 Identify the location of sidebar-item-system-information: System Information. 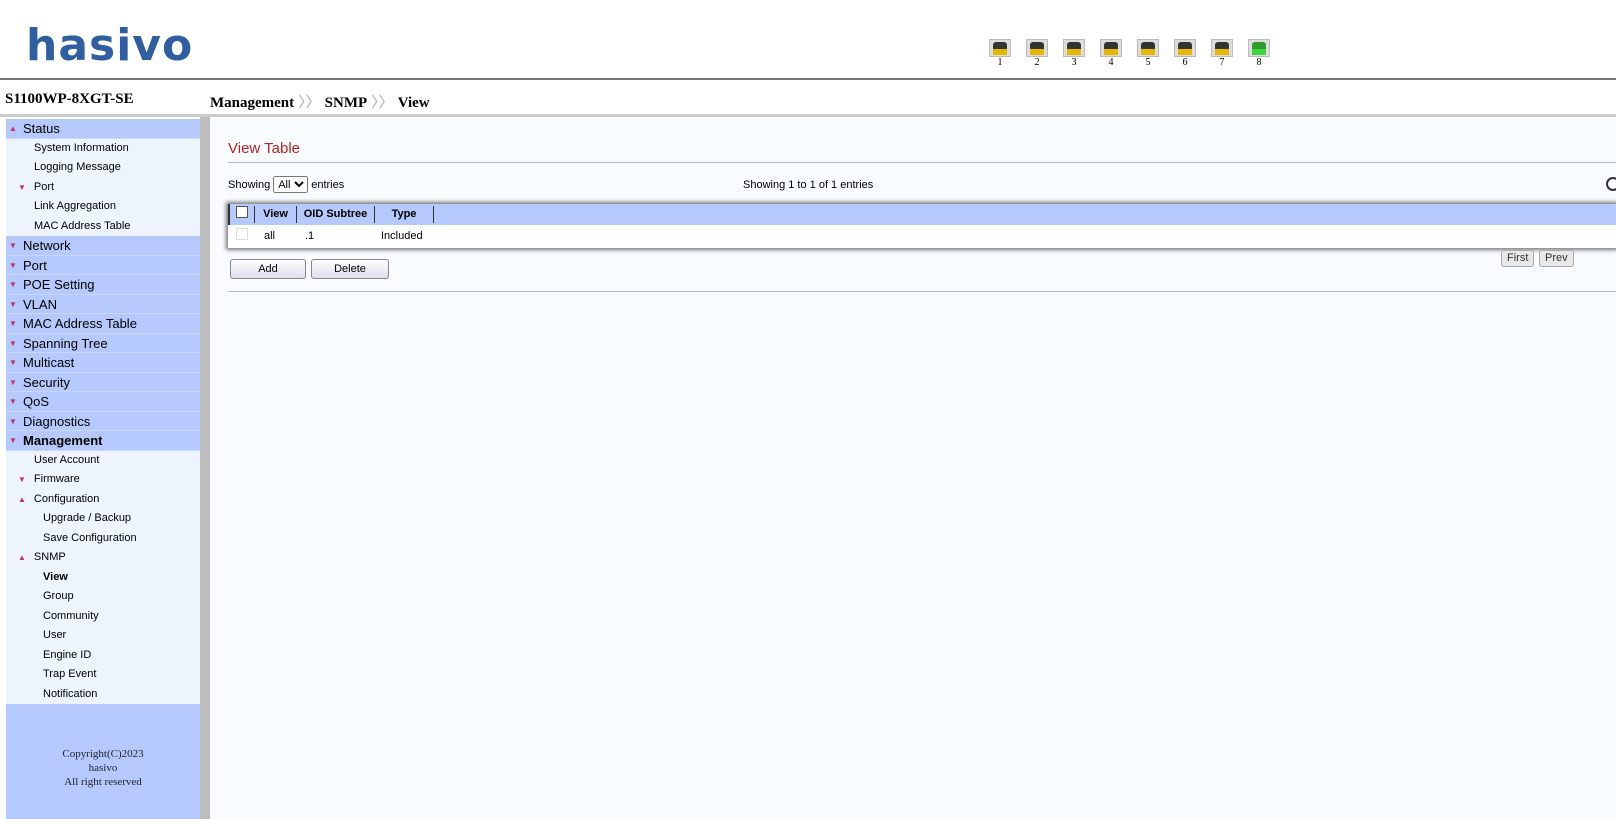
(103, 149).